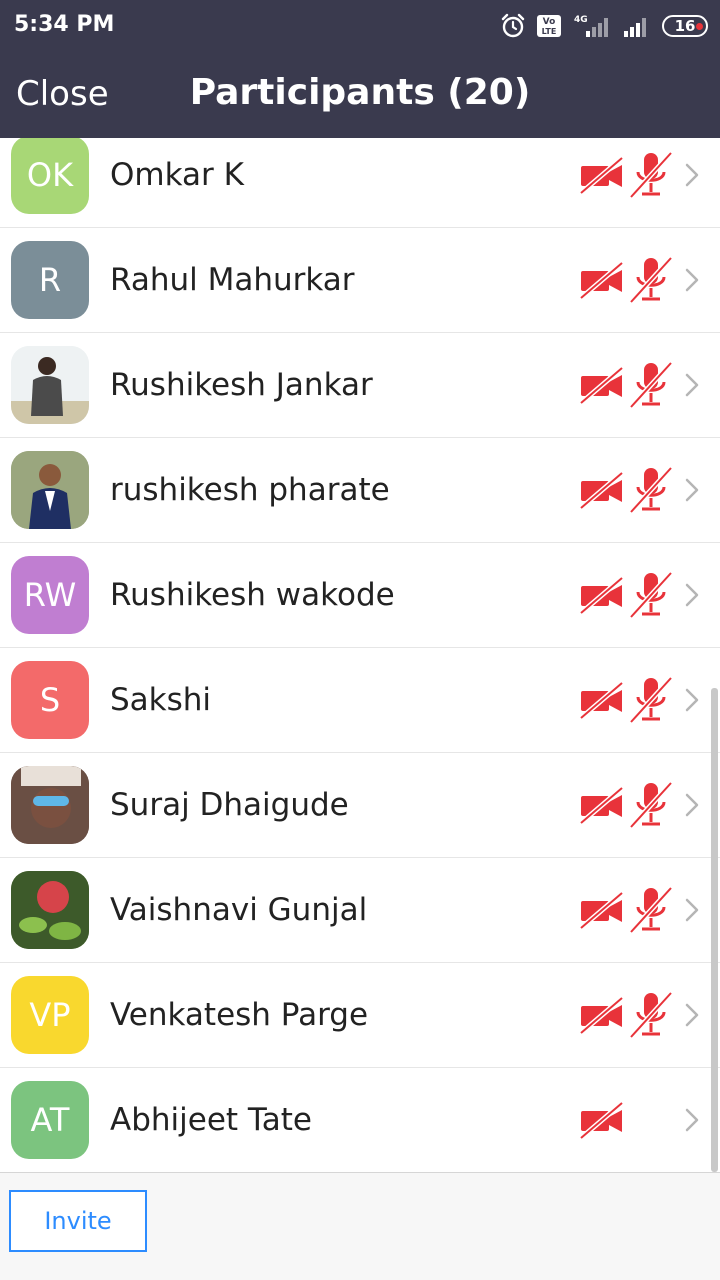 The image size is (720, 1280). What do you see at coordinates (239, 910) in the screenshot?
I see `participant-name: Vaishnavi Gunjal` at bounding box center [239, 910].